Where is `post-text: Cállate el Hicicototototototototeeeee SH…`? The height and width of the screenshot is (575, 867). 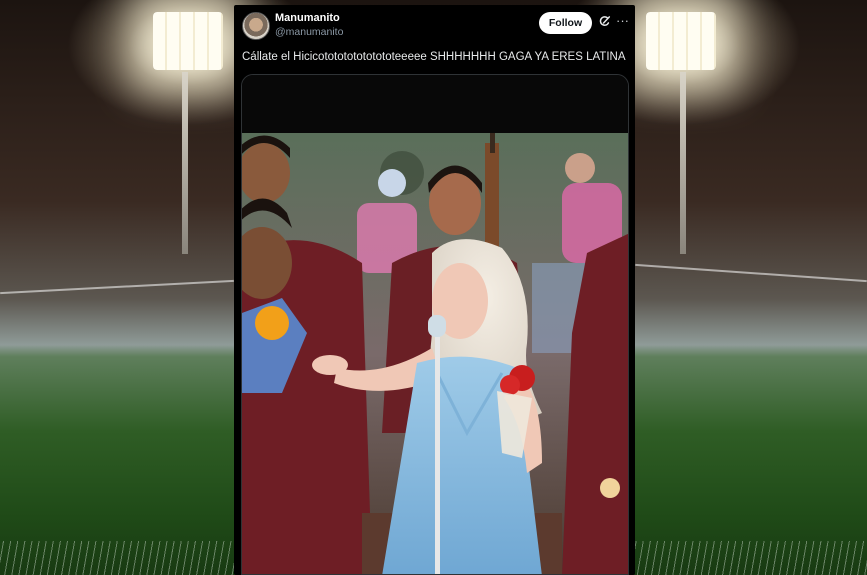 post-text: Cállate el Hicicototototototototeeeee SH… is located at coordinates (434, 57).